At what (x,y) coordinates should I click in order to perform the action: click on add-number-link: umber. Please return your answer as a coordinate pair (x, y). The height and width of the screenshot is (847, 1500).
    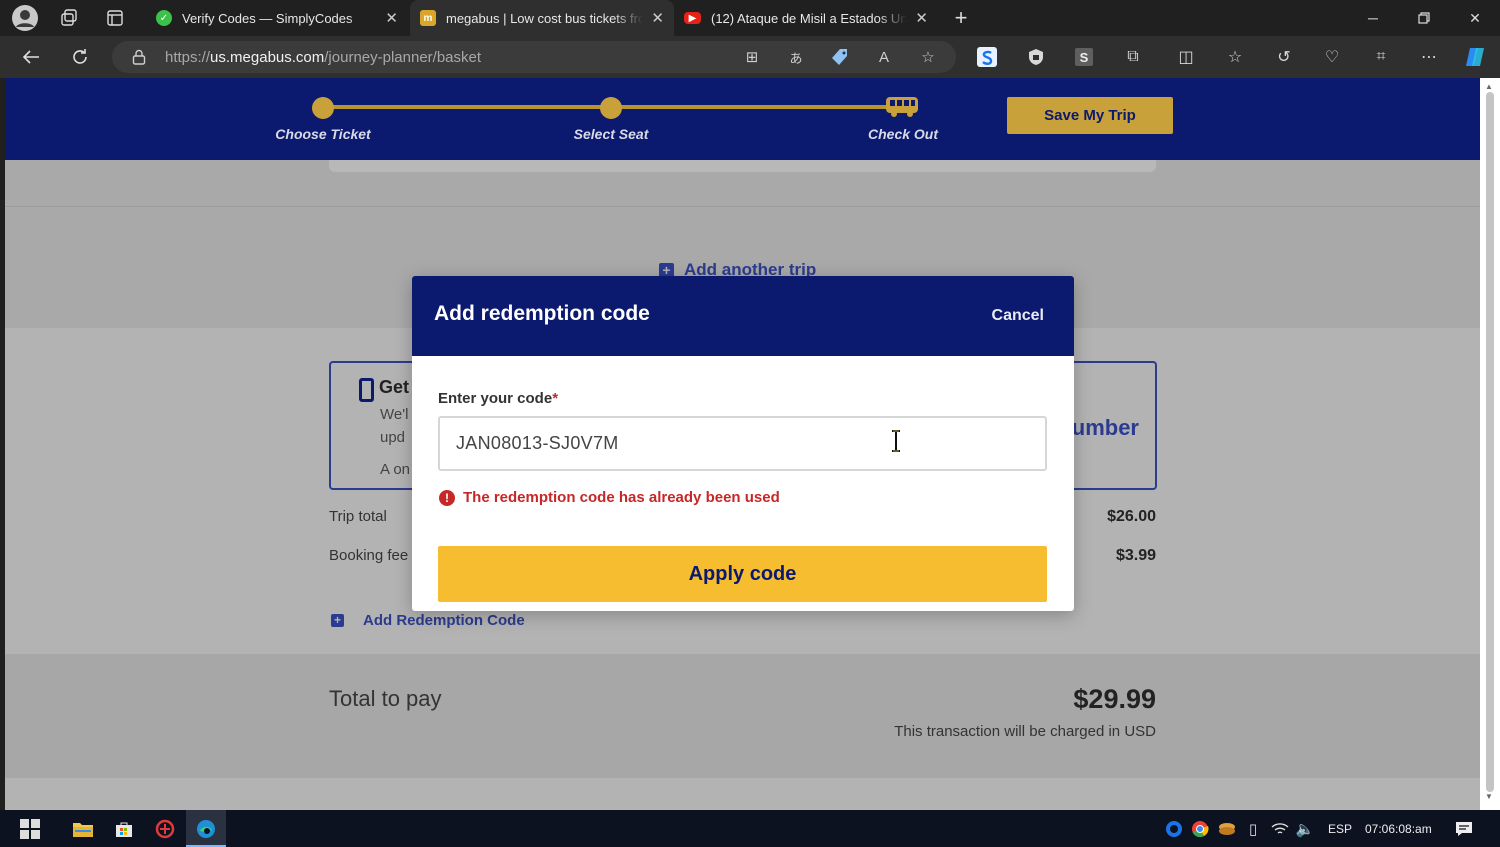
    Looking at the image, I should click on (1105, 428).